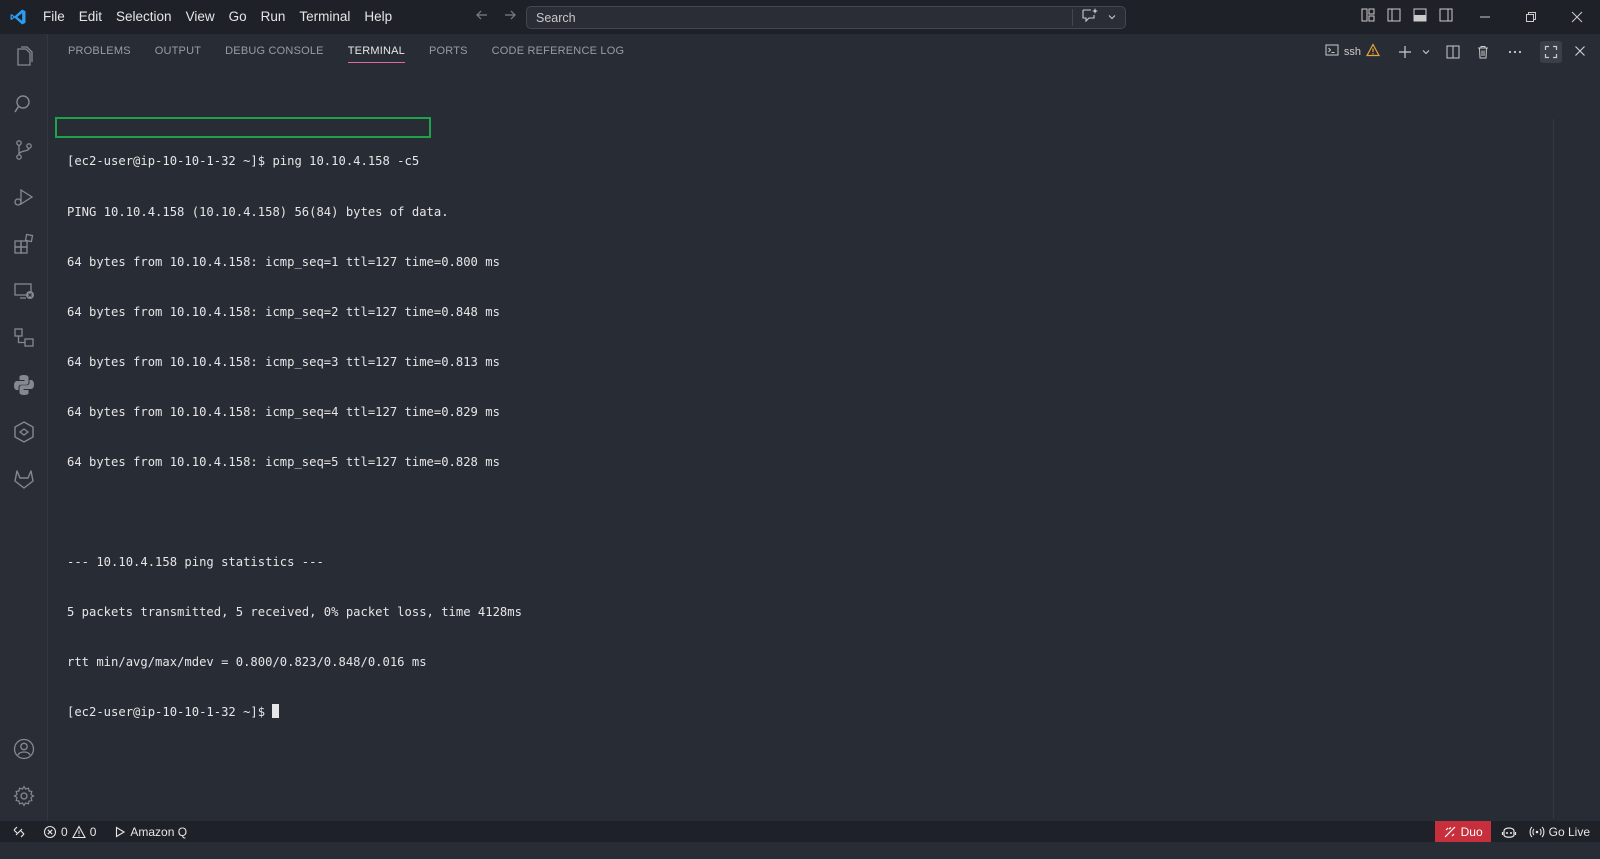 The image size is (1600, 859). I want to click on problems-indicator: 0 0, so click(69, 831).